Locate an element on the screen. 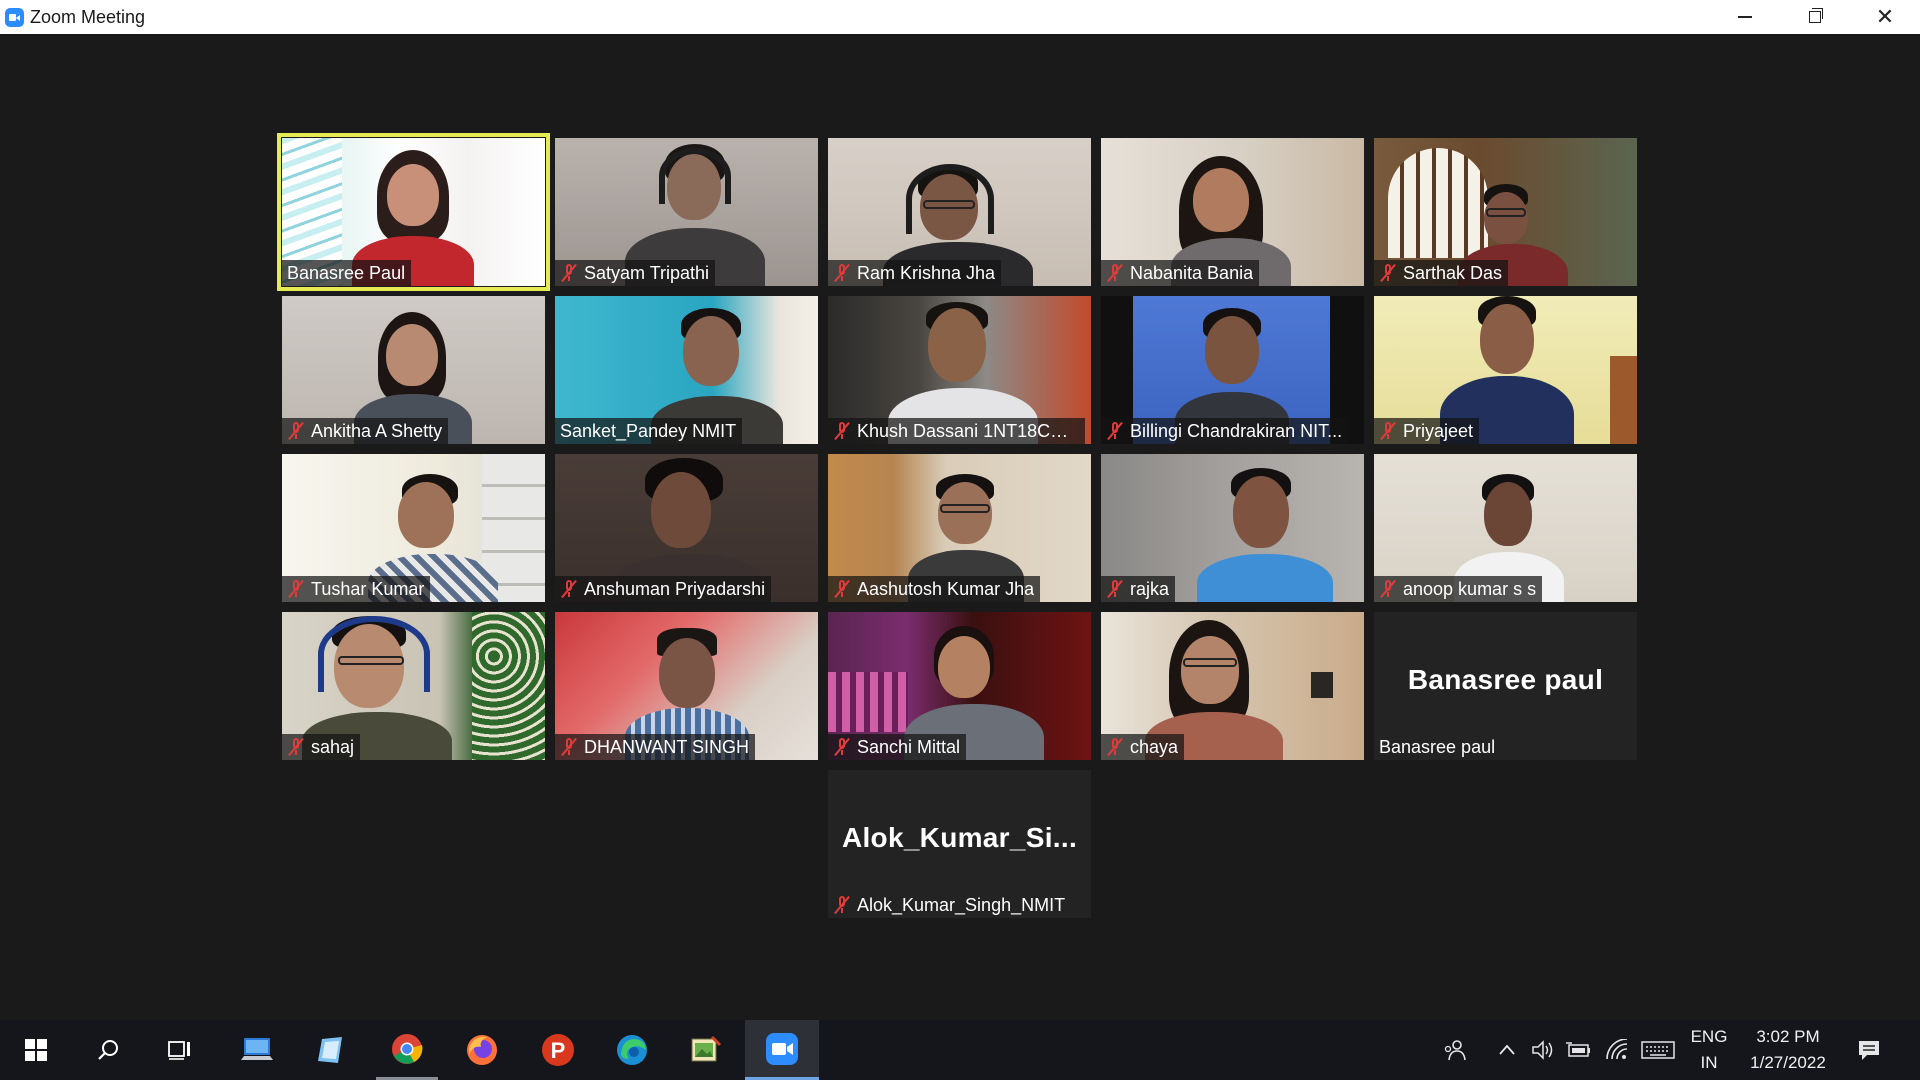 The height and width of the screenshot is (1080, 1920). participant-tile: Tushar Kumar is located at coordinates (413, 528).